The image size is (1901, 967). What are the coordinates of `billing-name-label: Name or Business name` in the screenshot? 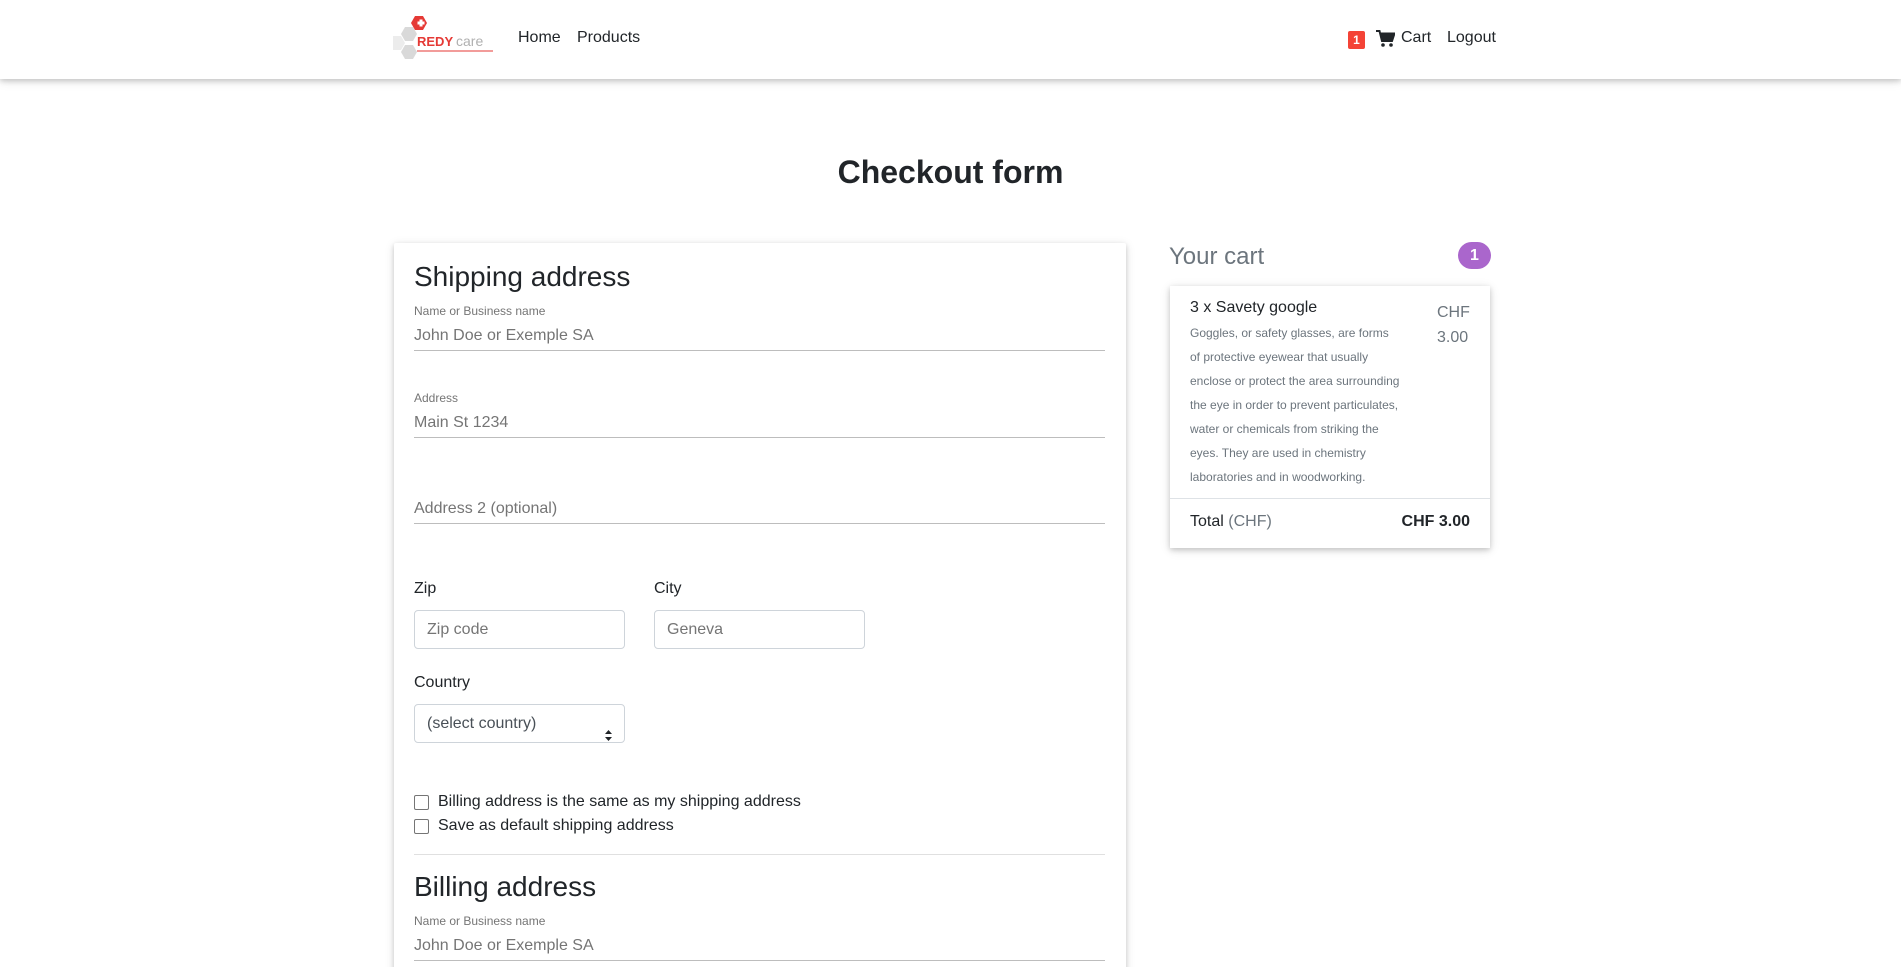 It's located at (480, 921).